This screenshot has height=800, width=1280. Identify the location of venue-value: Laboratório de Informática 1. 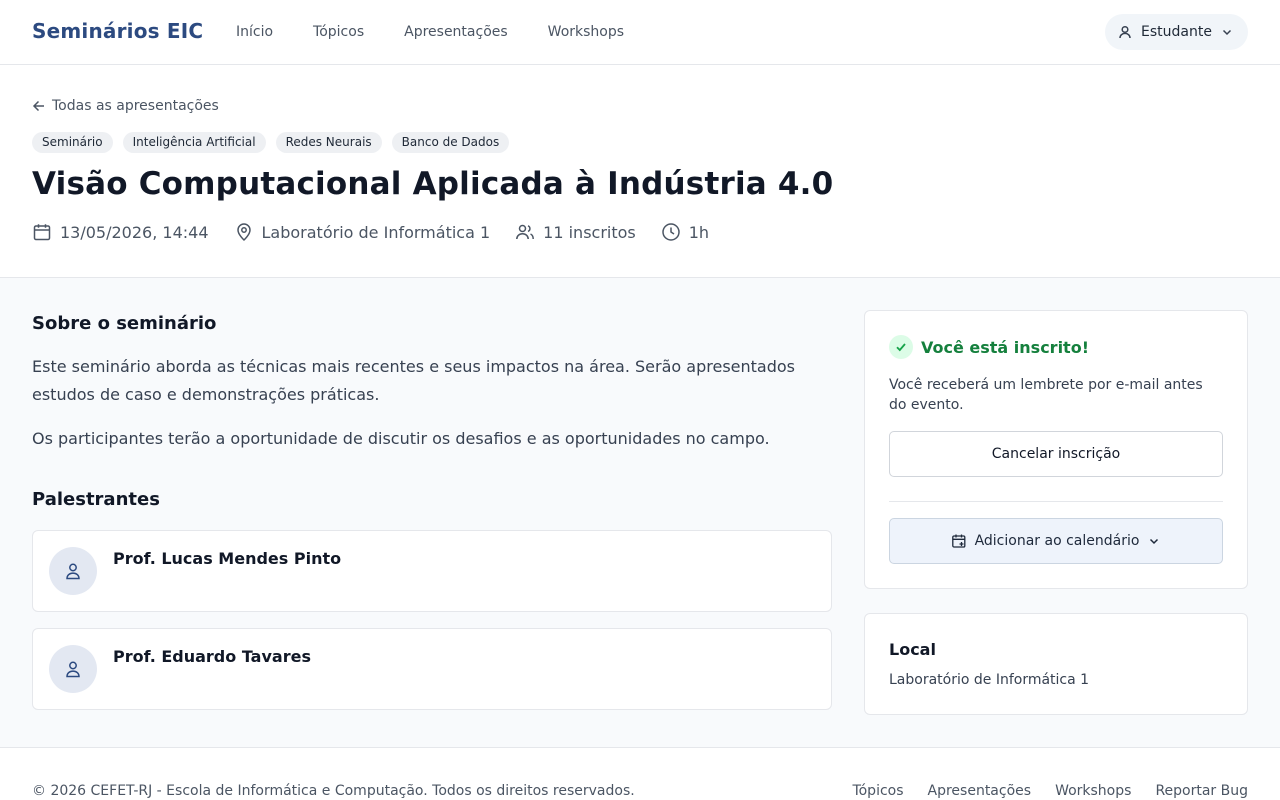
(989, 680).